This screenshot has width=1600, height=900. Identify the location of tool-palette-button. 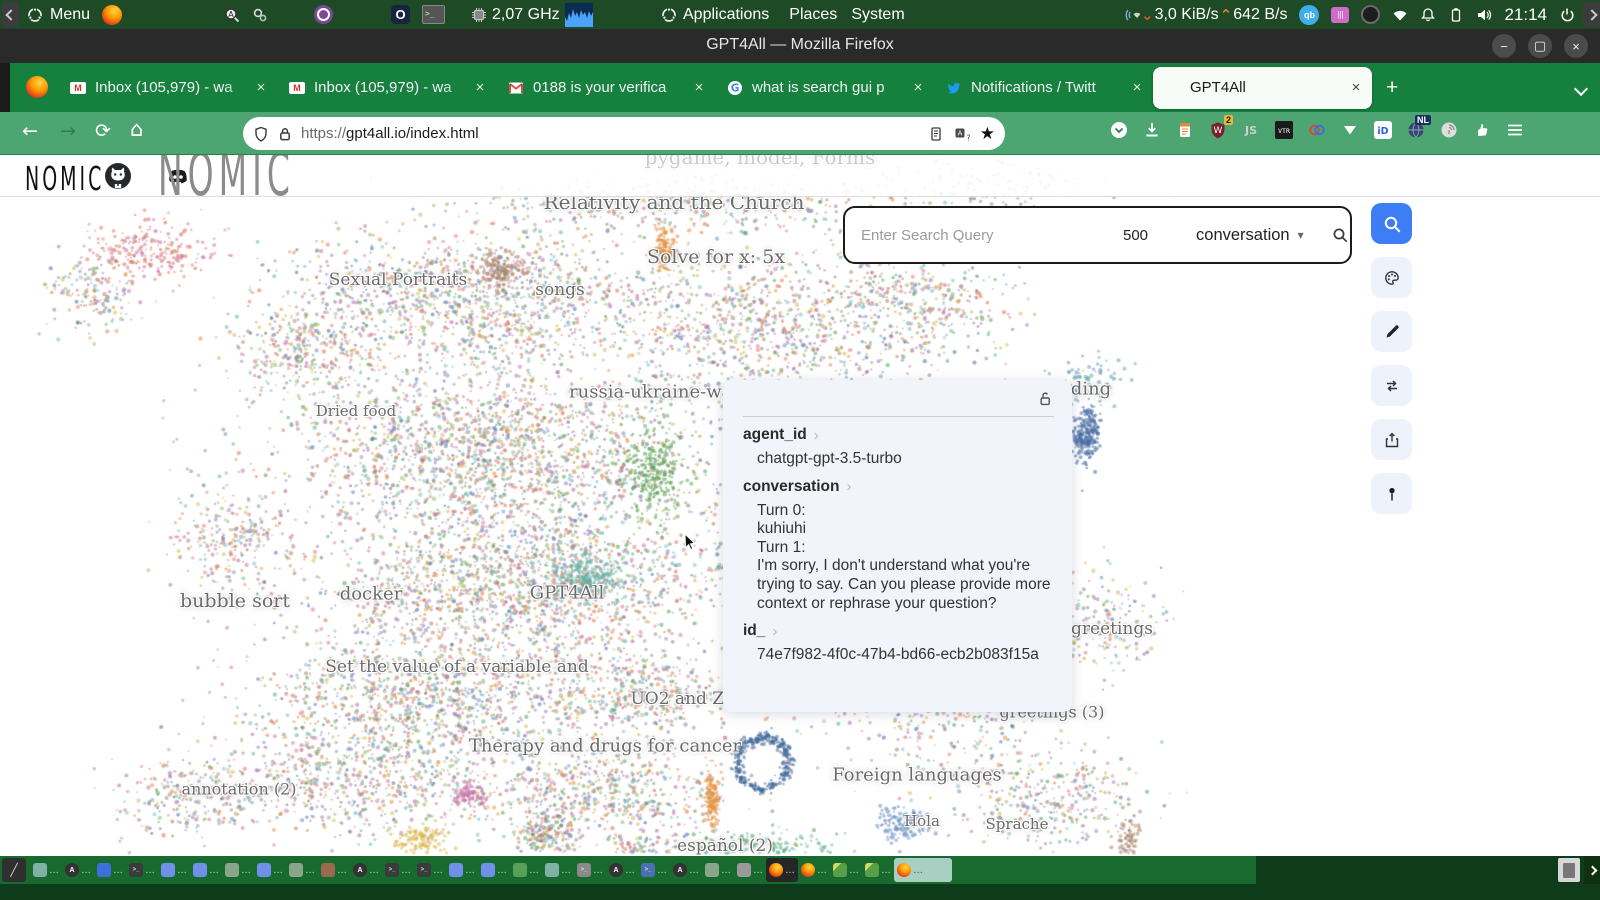
(1391, 277).